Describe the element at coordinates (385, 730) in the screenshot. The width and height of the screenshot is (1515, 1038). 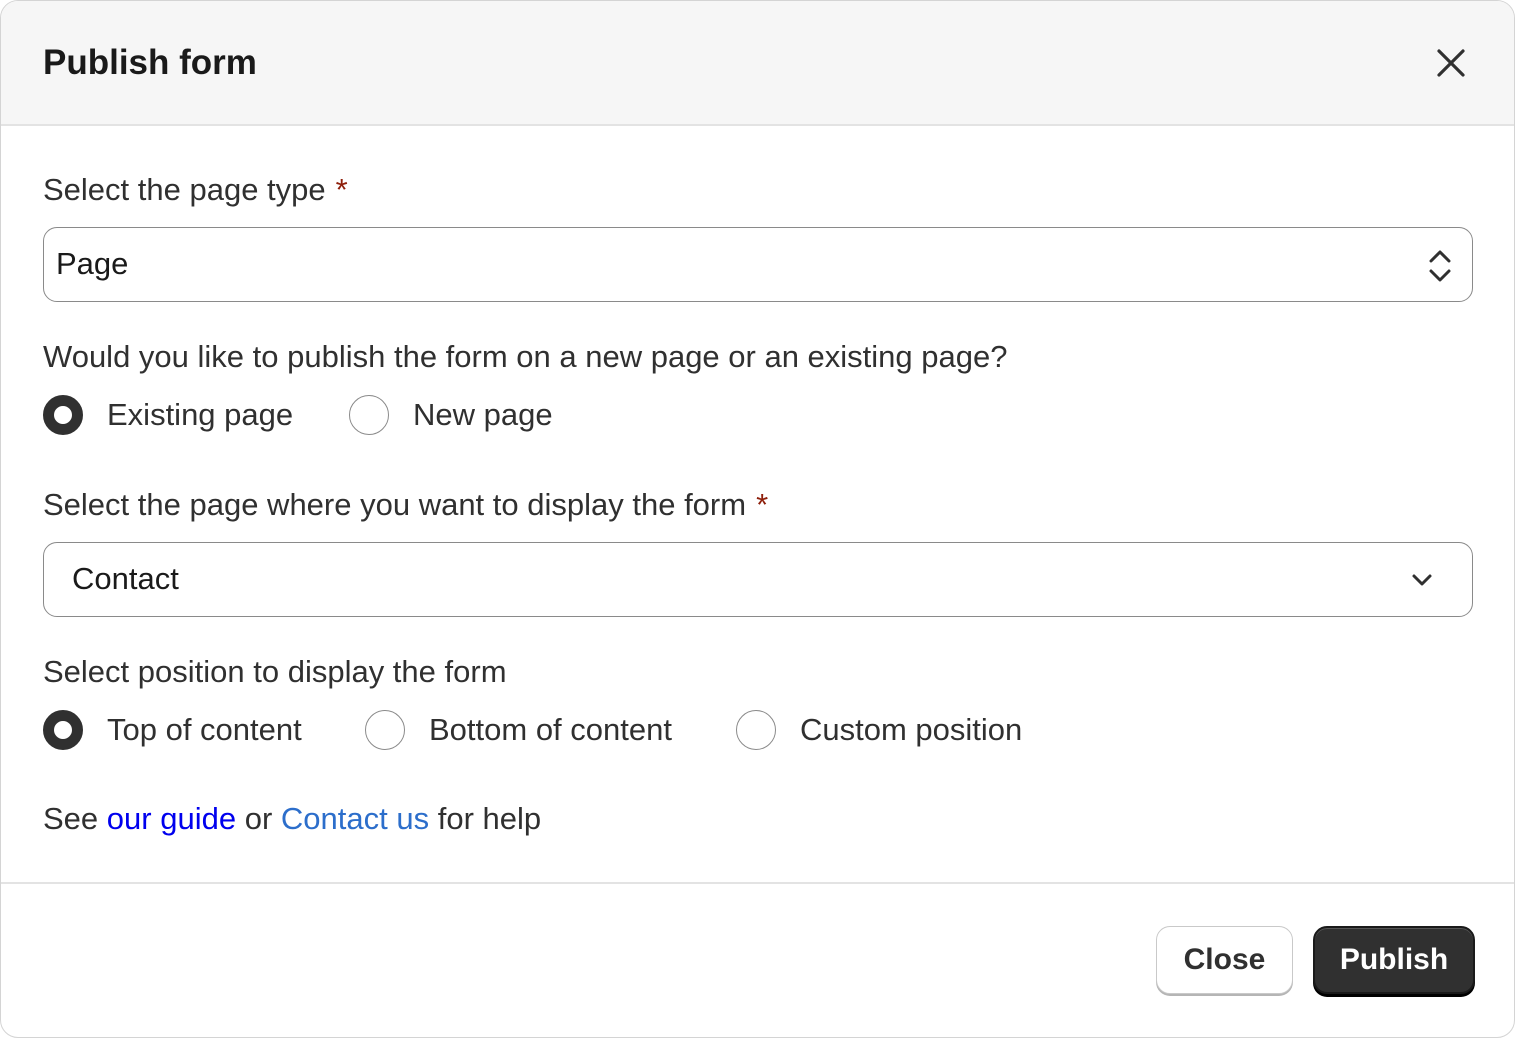
I see `radio-bottom-of-content-indicator` at that location.